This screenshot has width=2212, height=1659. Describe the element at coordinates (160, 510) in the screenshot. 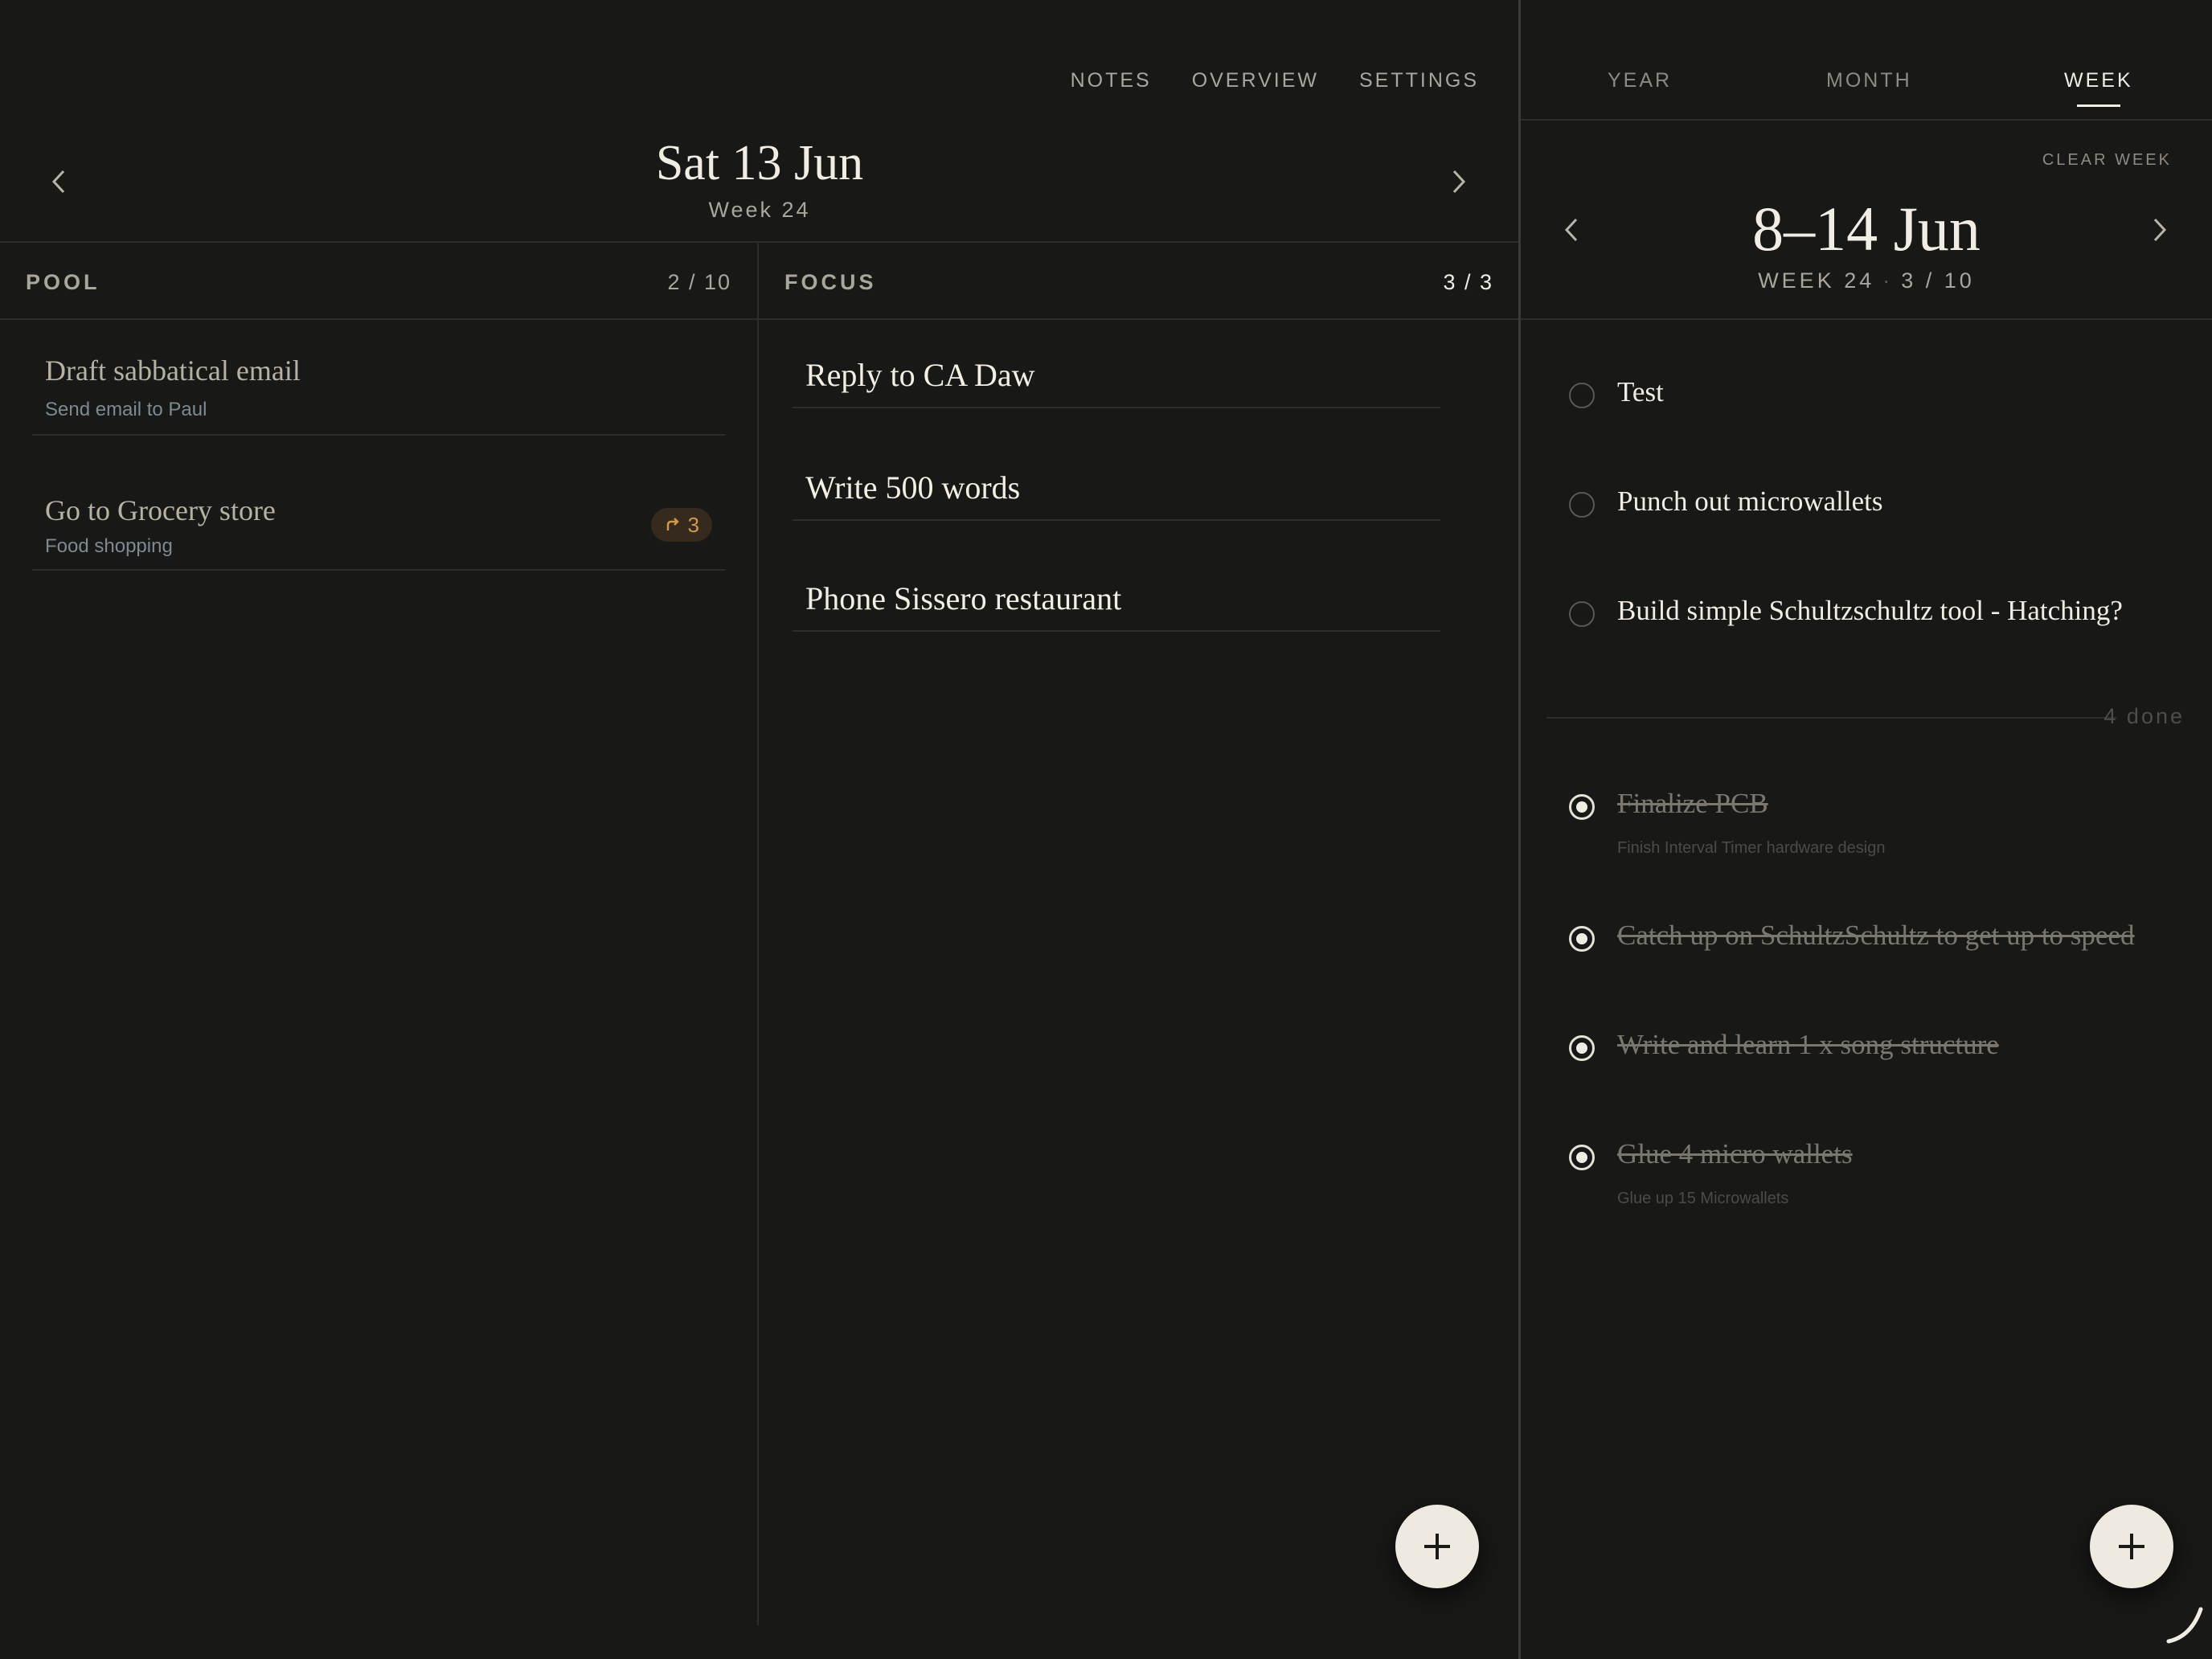

I see `pool-item-title: Go to Grocery store` at that location.